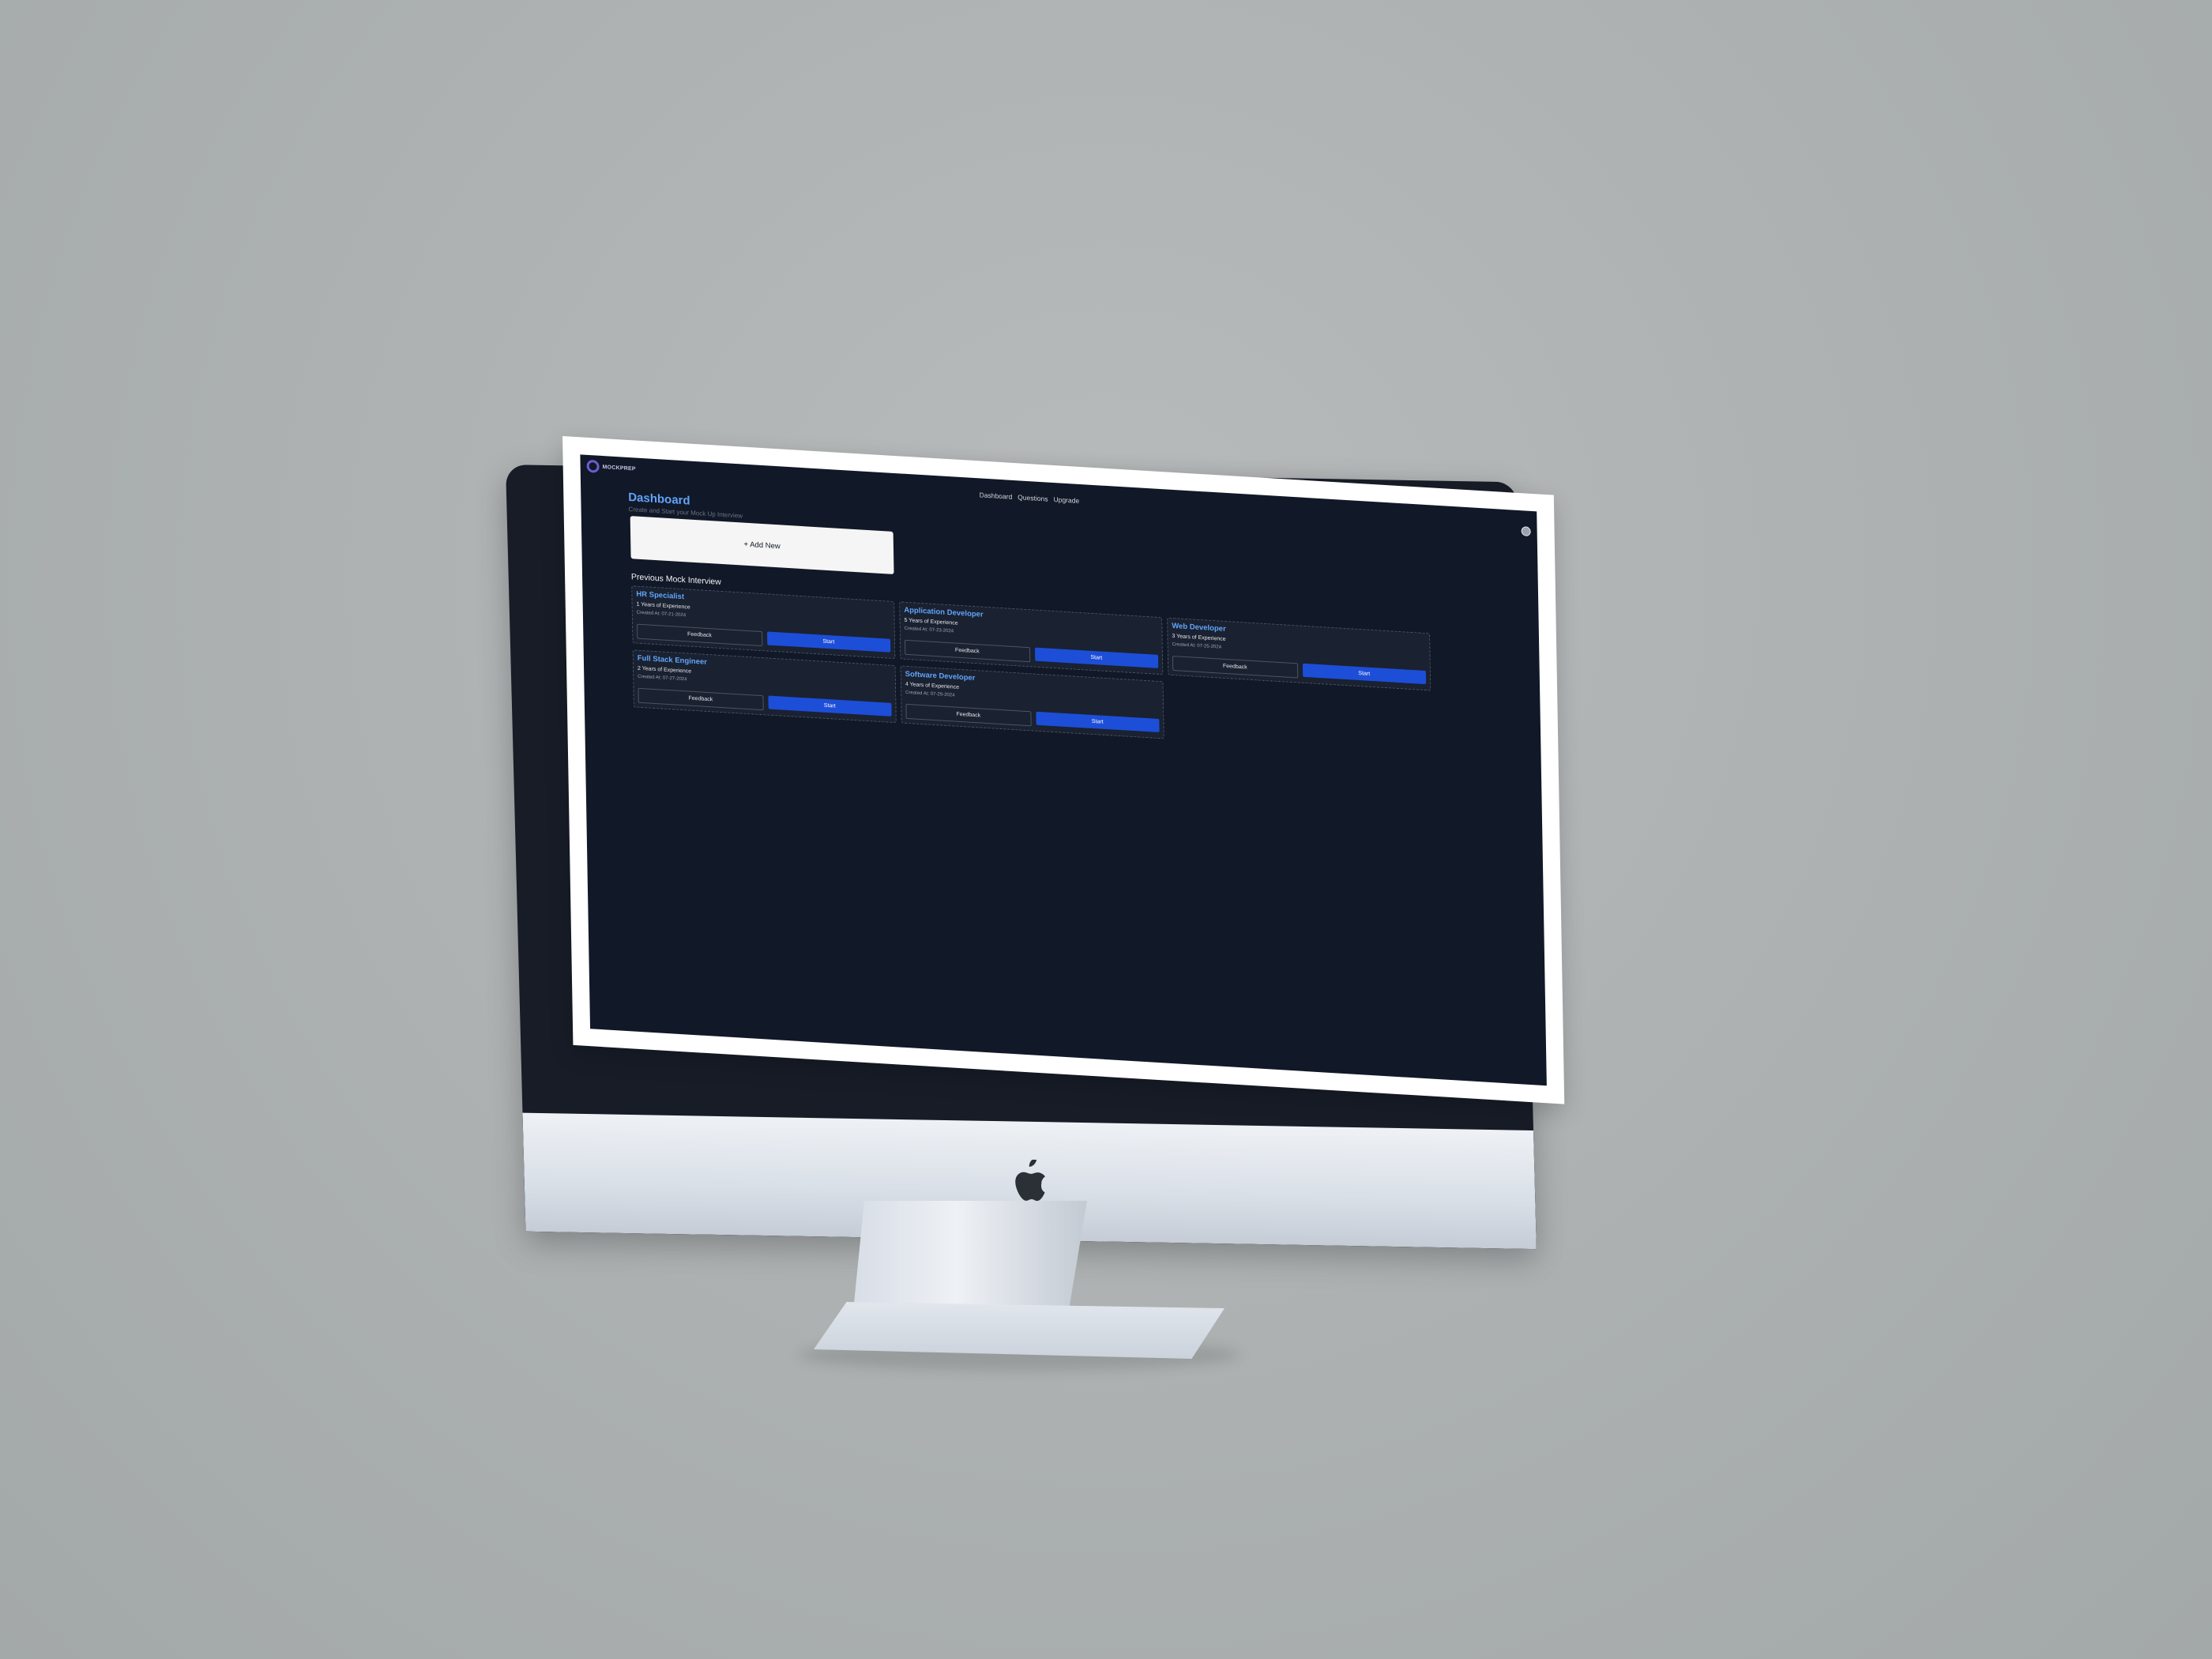  I want to click on nav-upgrade: Upgrade, so click(1066, 500).